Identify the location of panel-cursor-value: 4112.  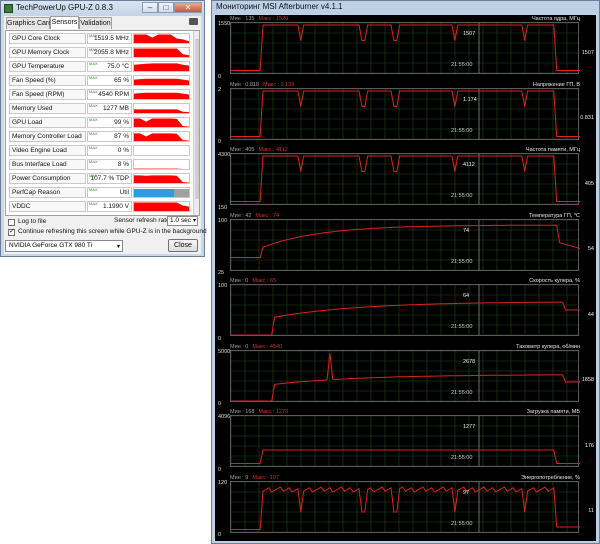
(469, 165).